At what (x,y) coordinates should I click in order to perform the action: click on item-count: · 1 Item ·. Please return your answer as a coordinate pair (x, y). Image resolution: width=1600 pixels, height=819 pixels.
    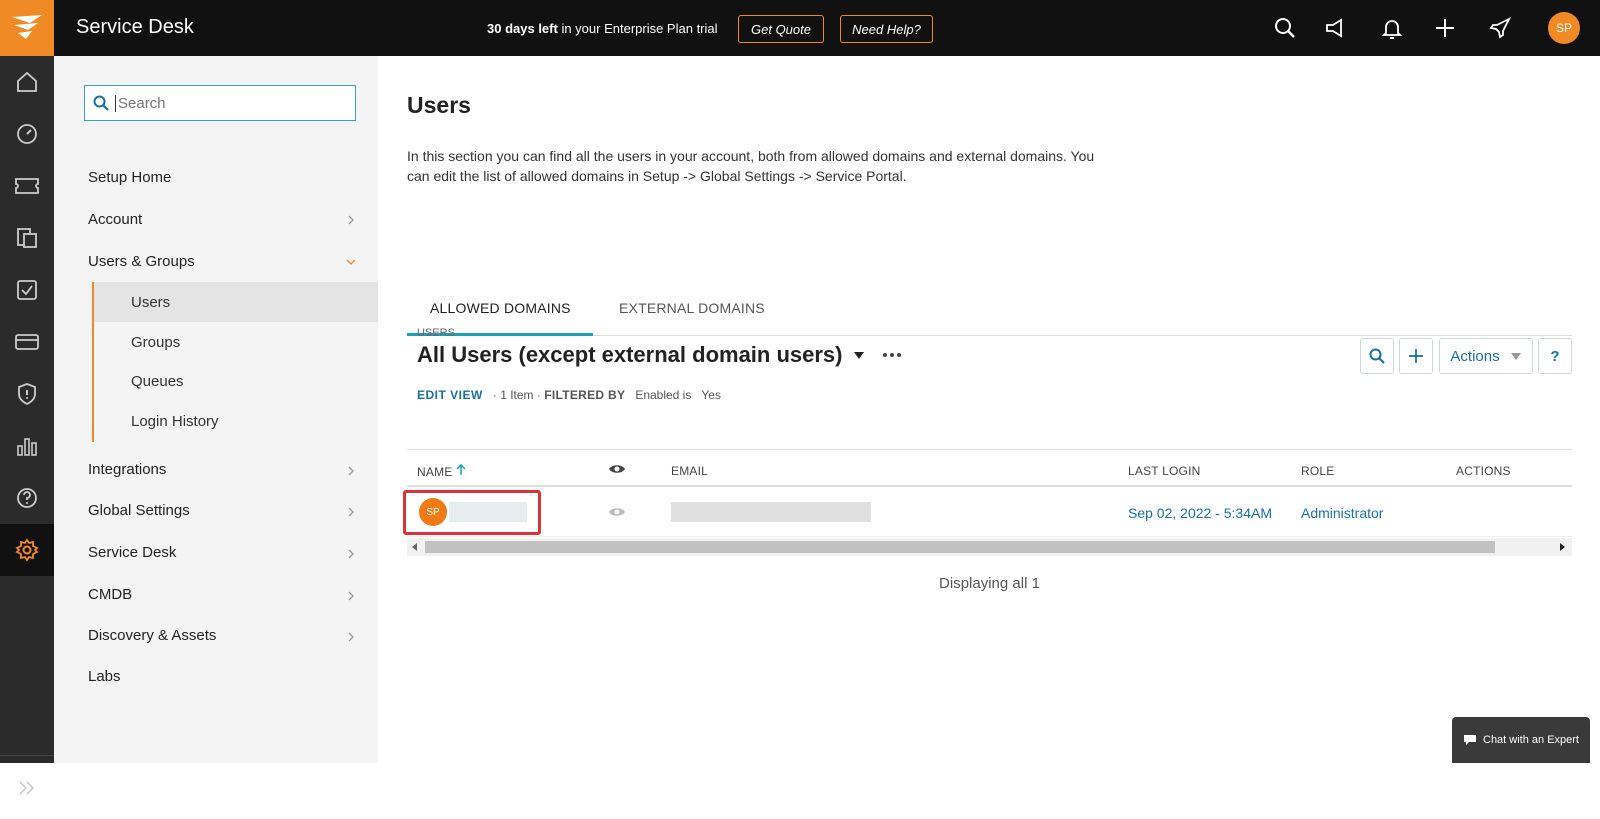
    Looking at the image, I should click on (516, 395).